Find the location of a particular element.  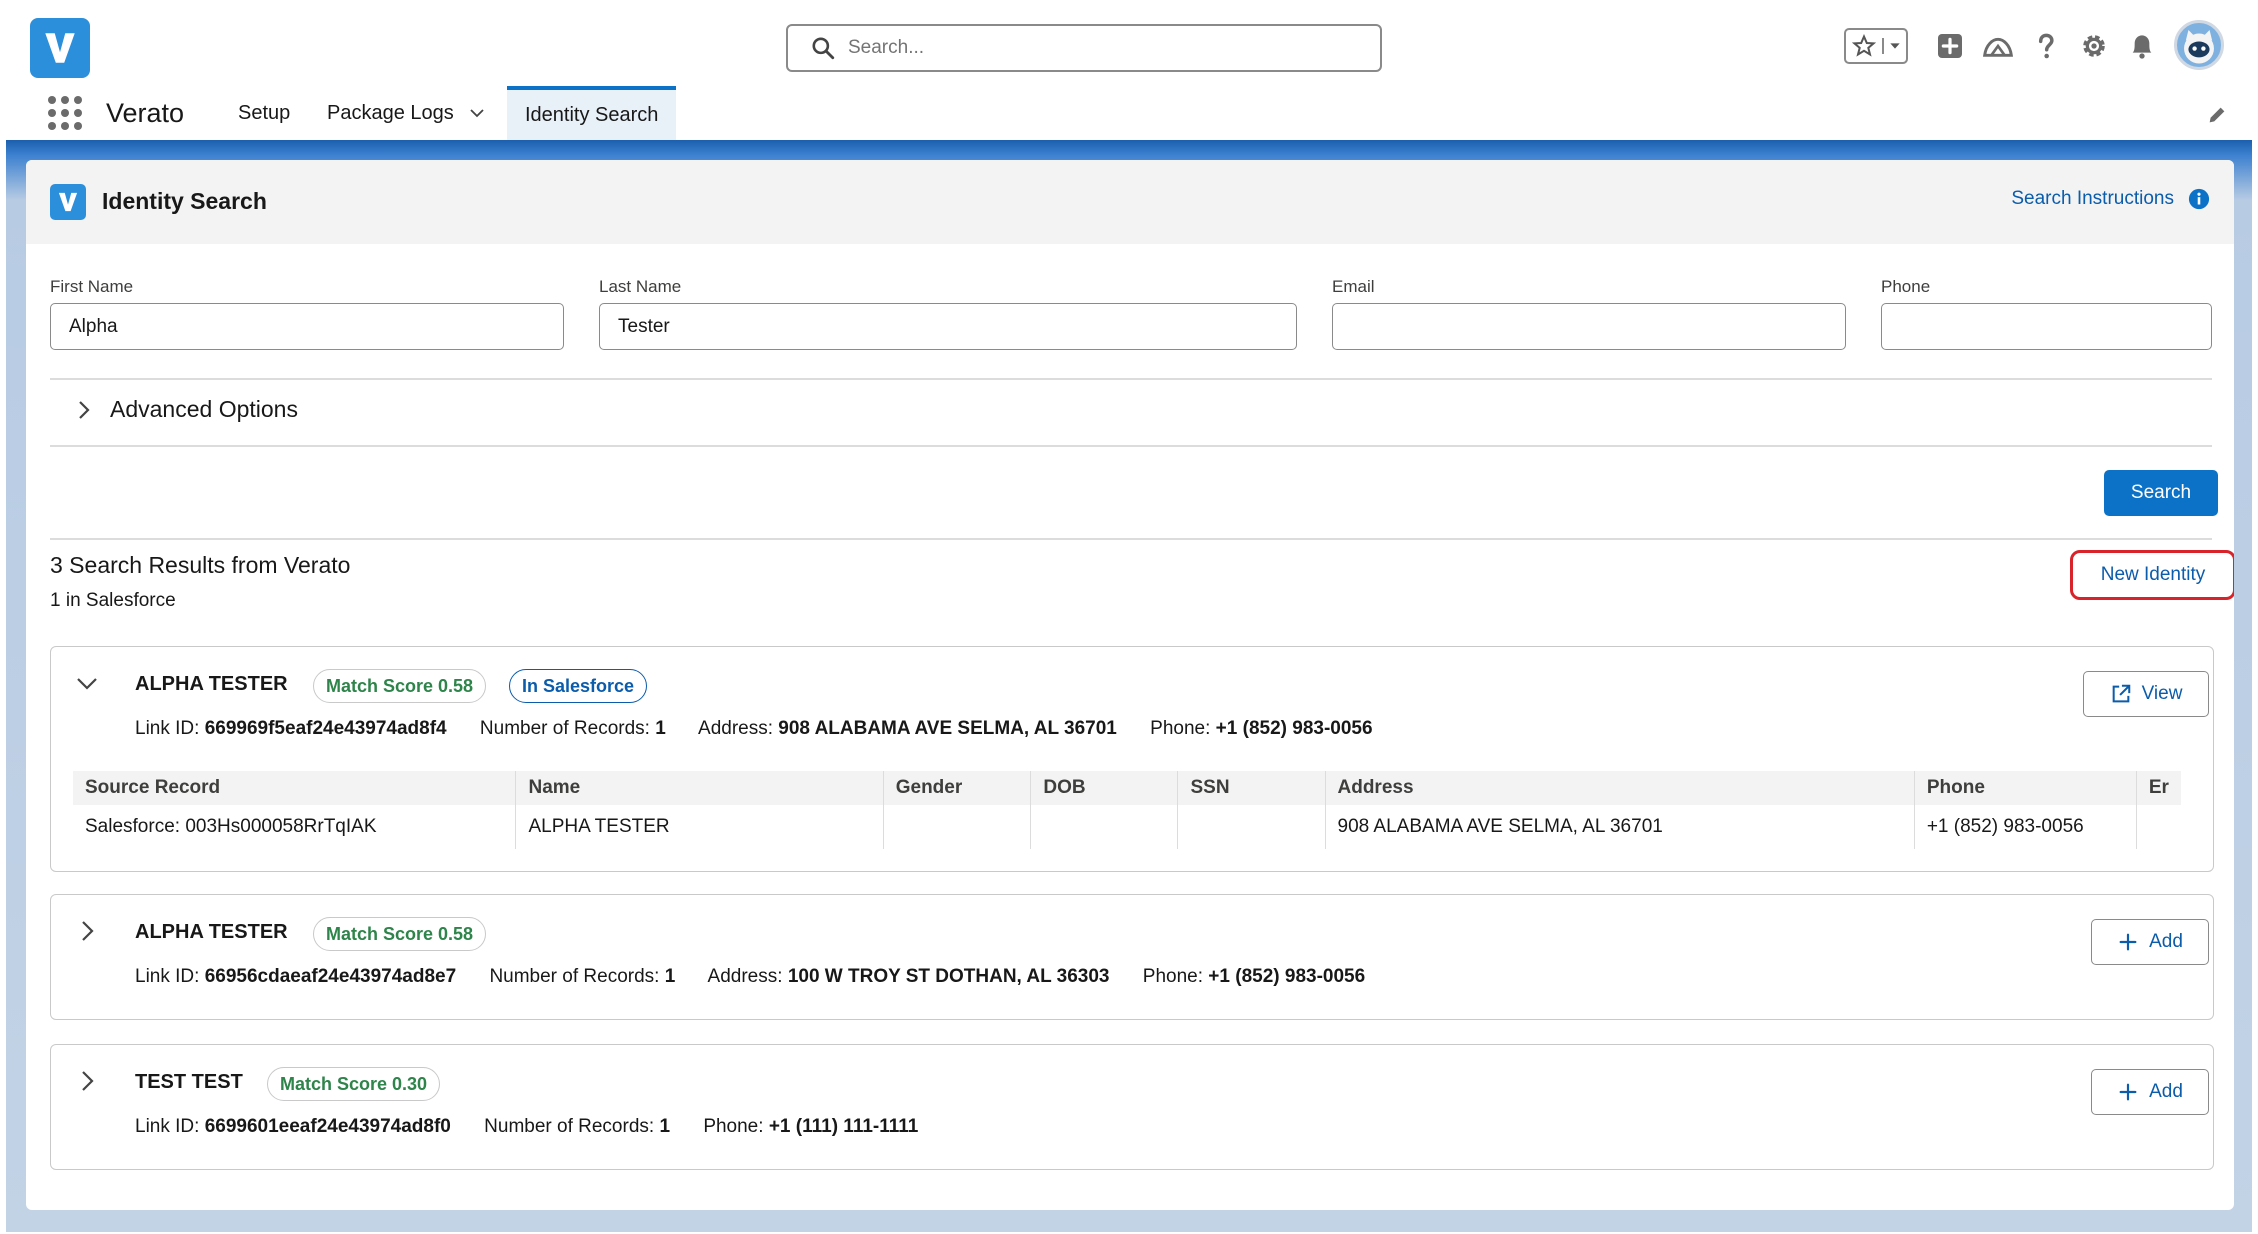

verato-v-icon is located at coordinates (60, 48).